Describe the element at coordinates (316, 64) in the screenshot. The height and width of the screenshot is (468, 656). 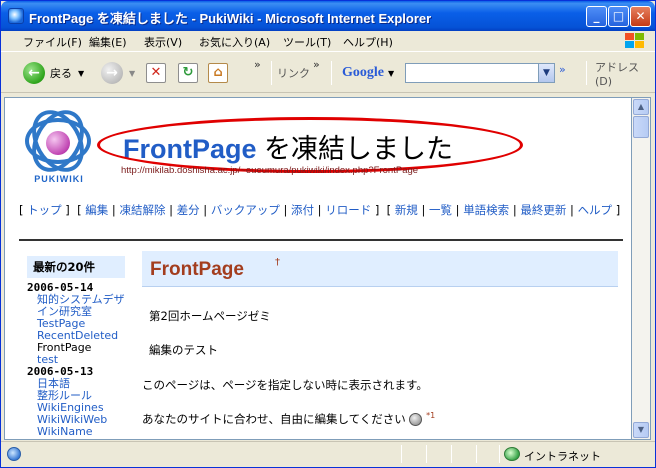
I see `links-chevron-icon: »` at that location.